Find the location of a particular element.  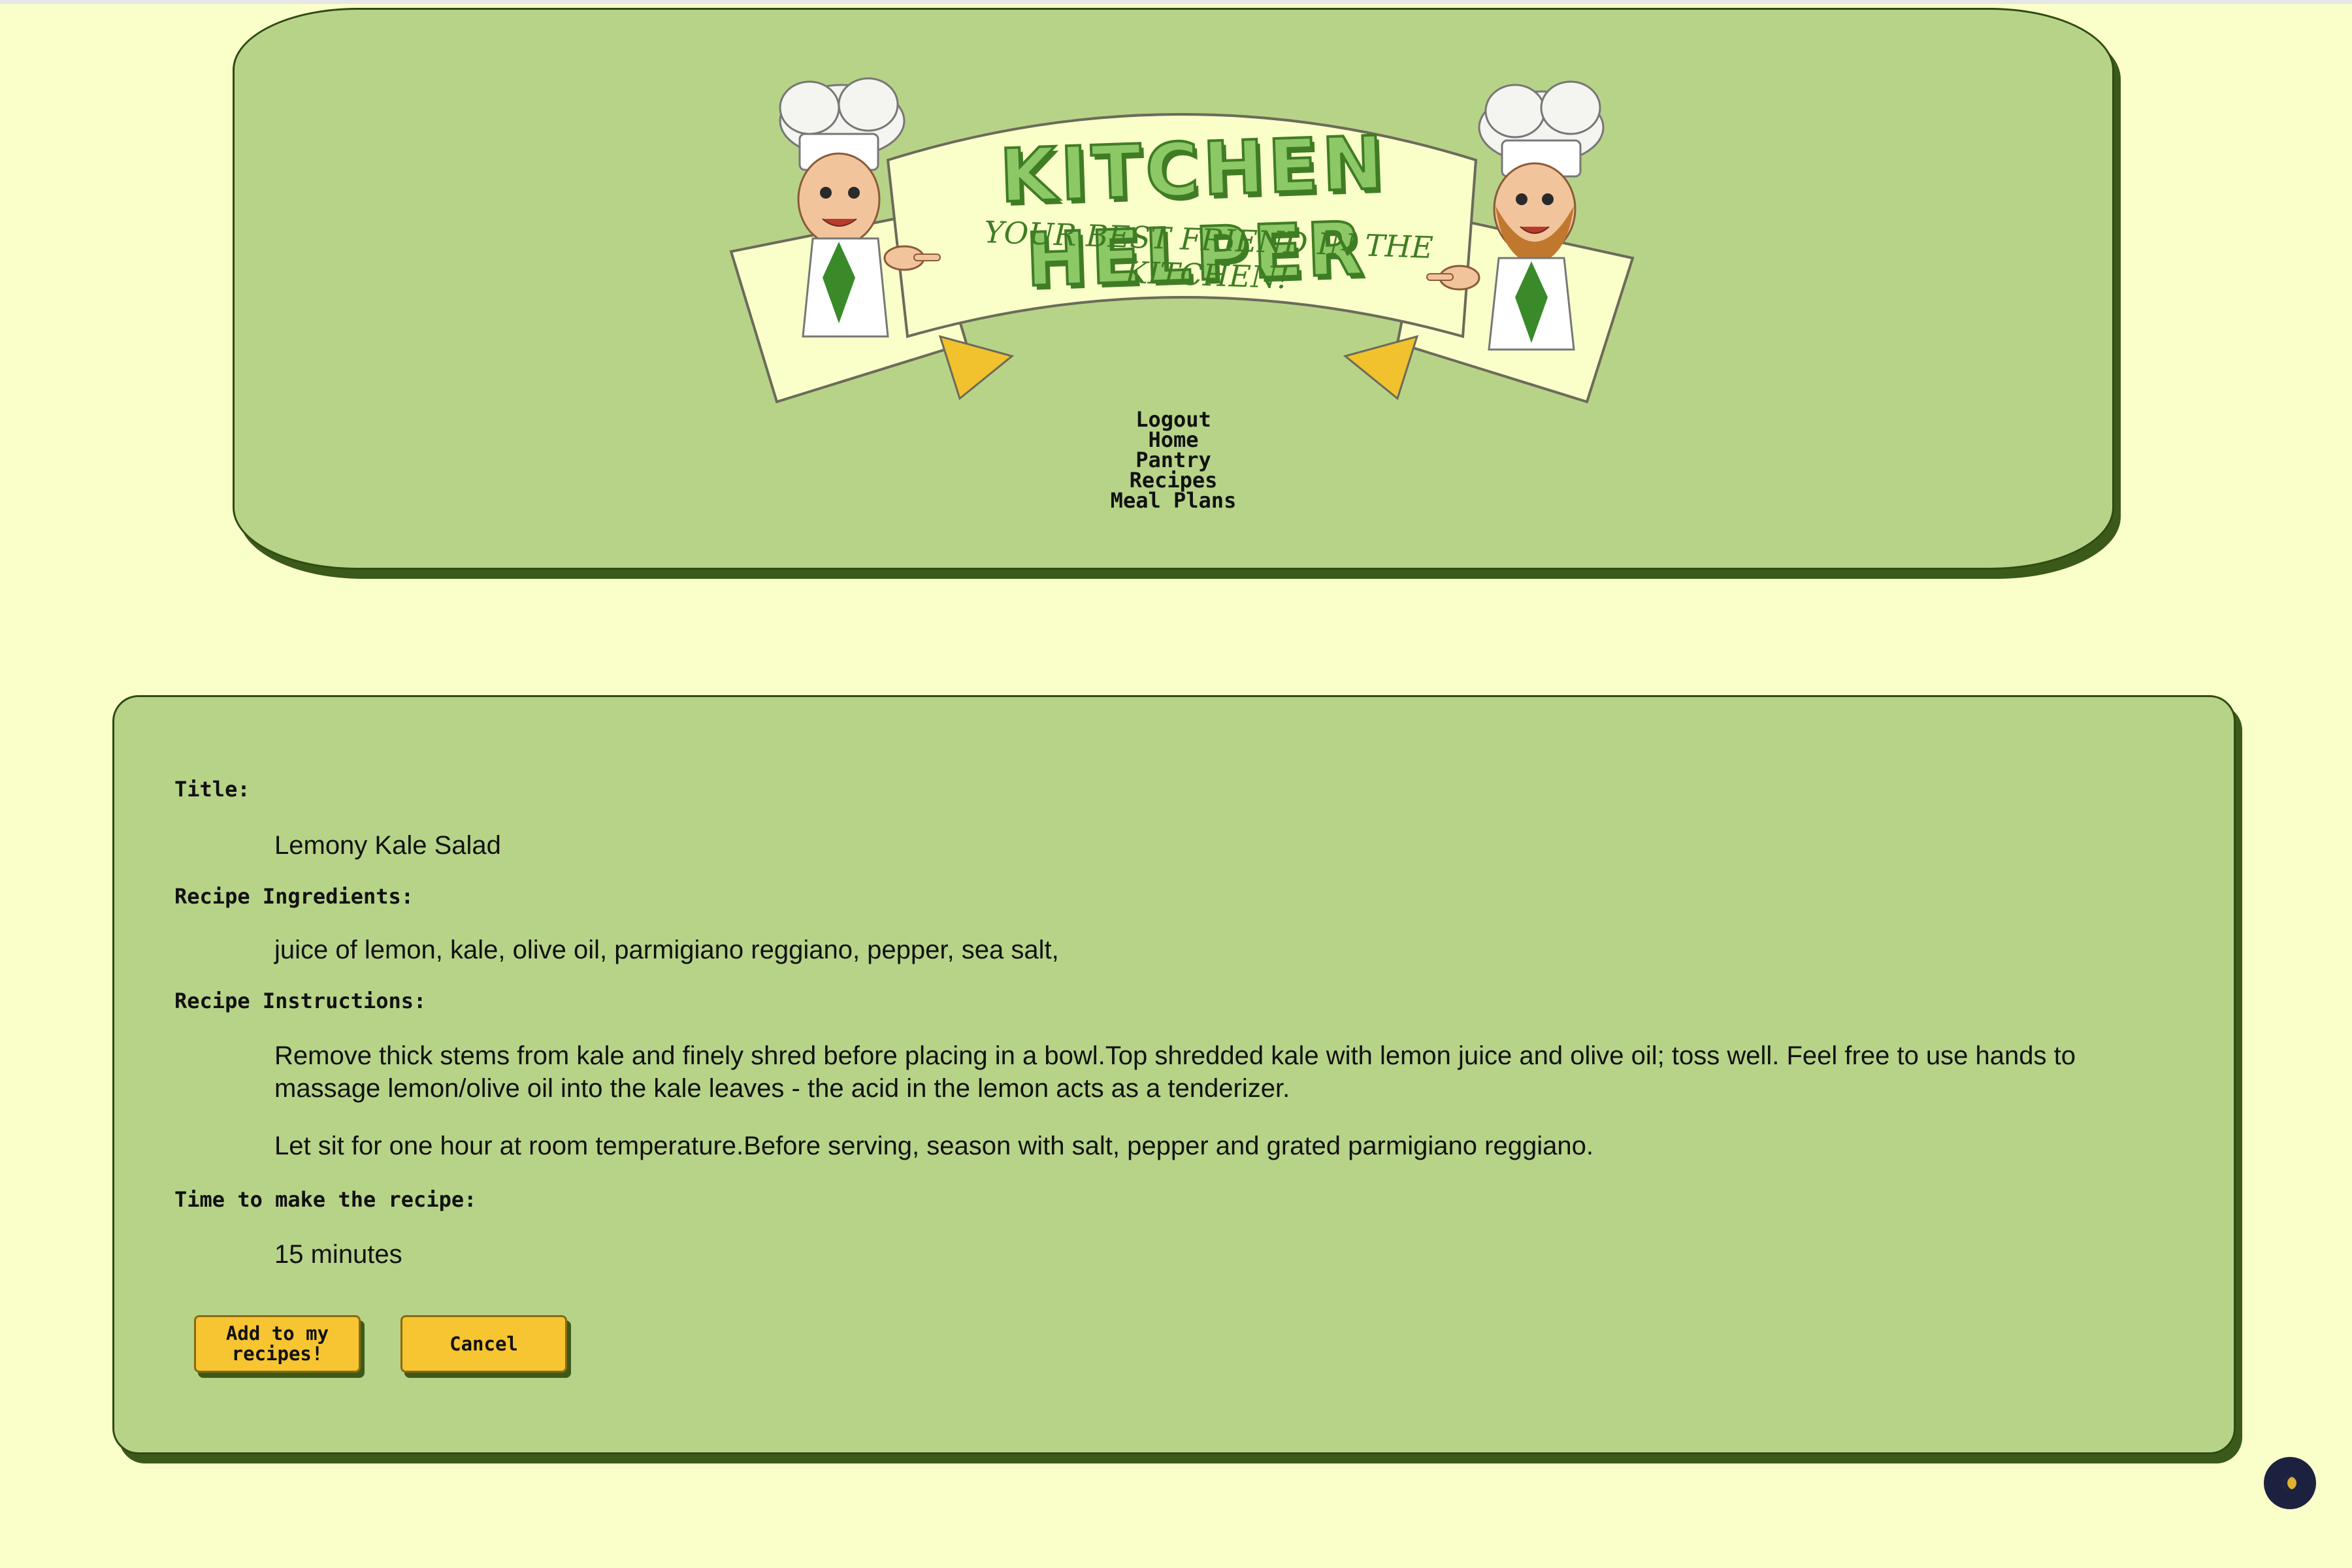

add-to-my-recipes-button: Add to my recipes! is located at coordinates (277, 1344).